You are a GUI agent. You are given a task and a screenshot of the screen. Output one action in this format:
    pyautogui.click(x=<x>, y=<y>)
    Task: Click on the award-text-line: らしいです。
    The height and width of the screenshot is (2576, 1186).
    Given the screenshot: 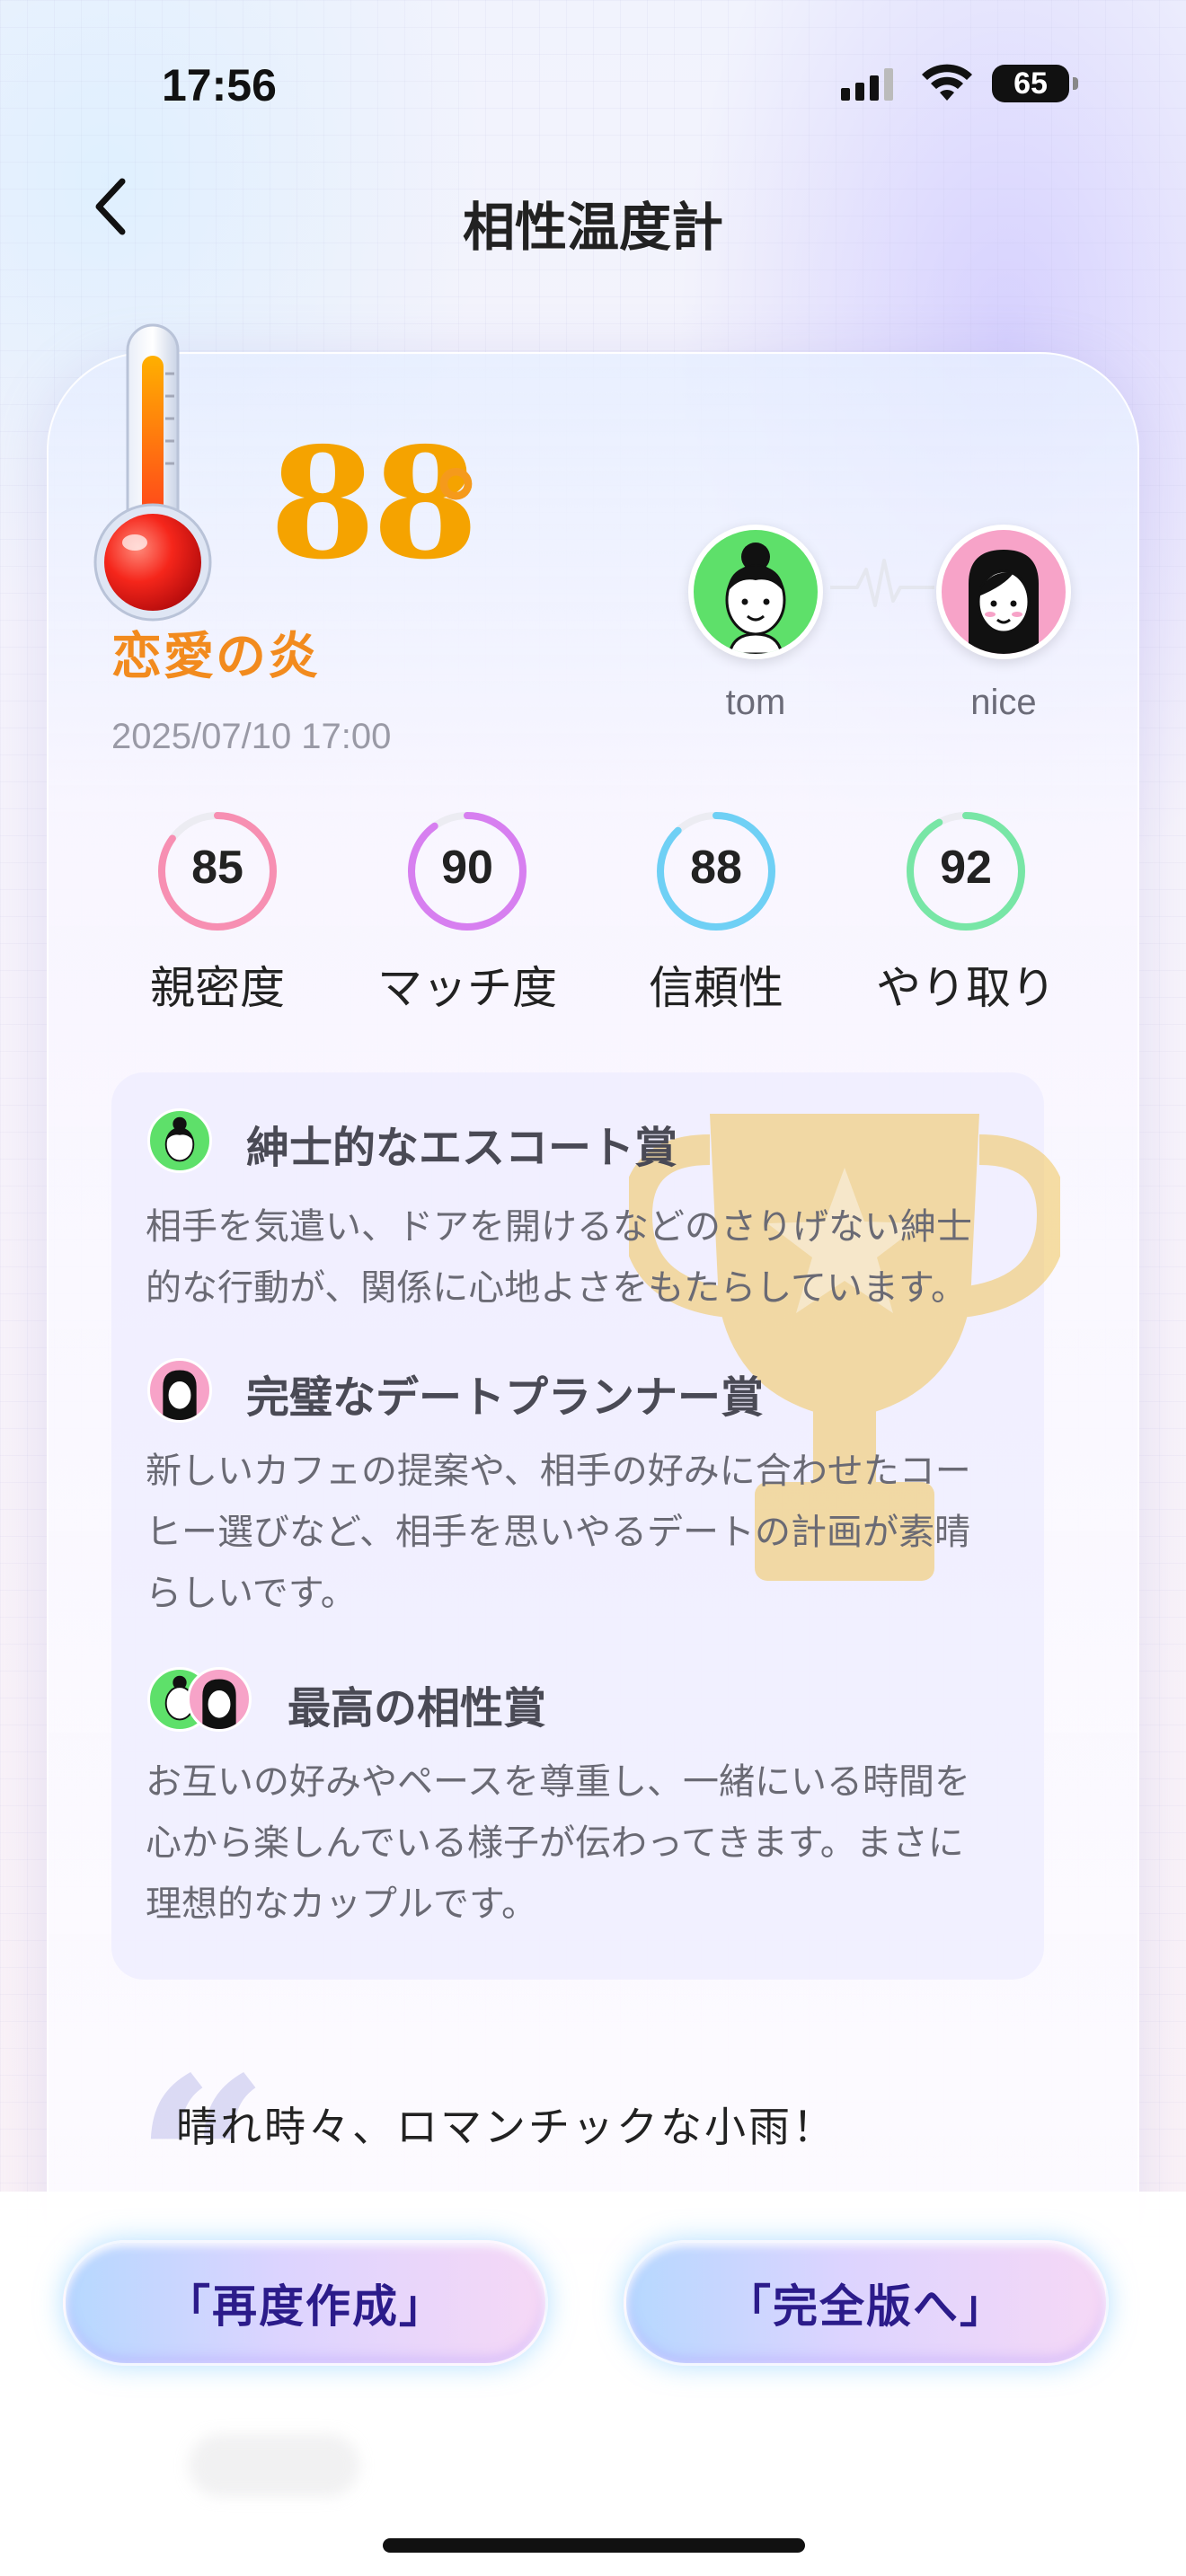 What is the action you would take?
    pyautogui.click(x=251, y=1593)
    